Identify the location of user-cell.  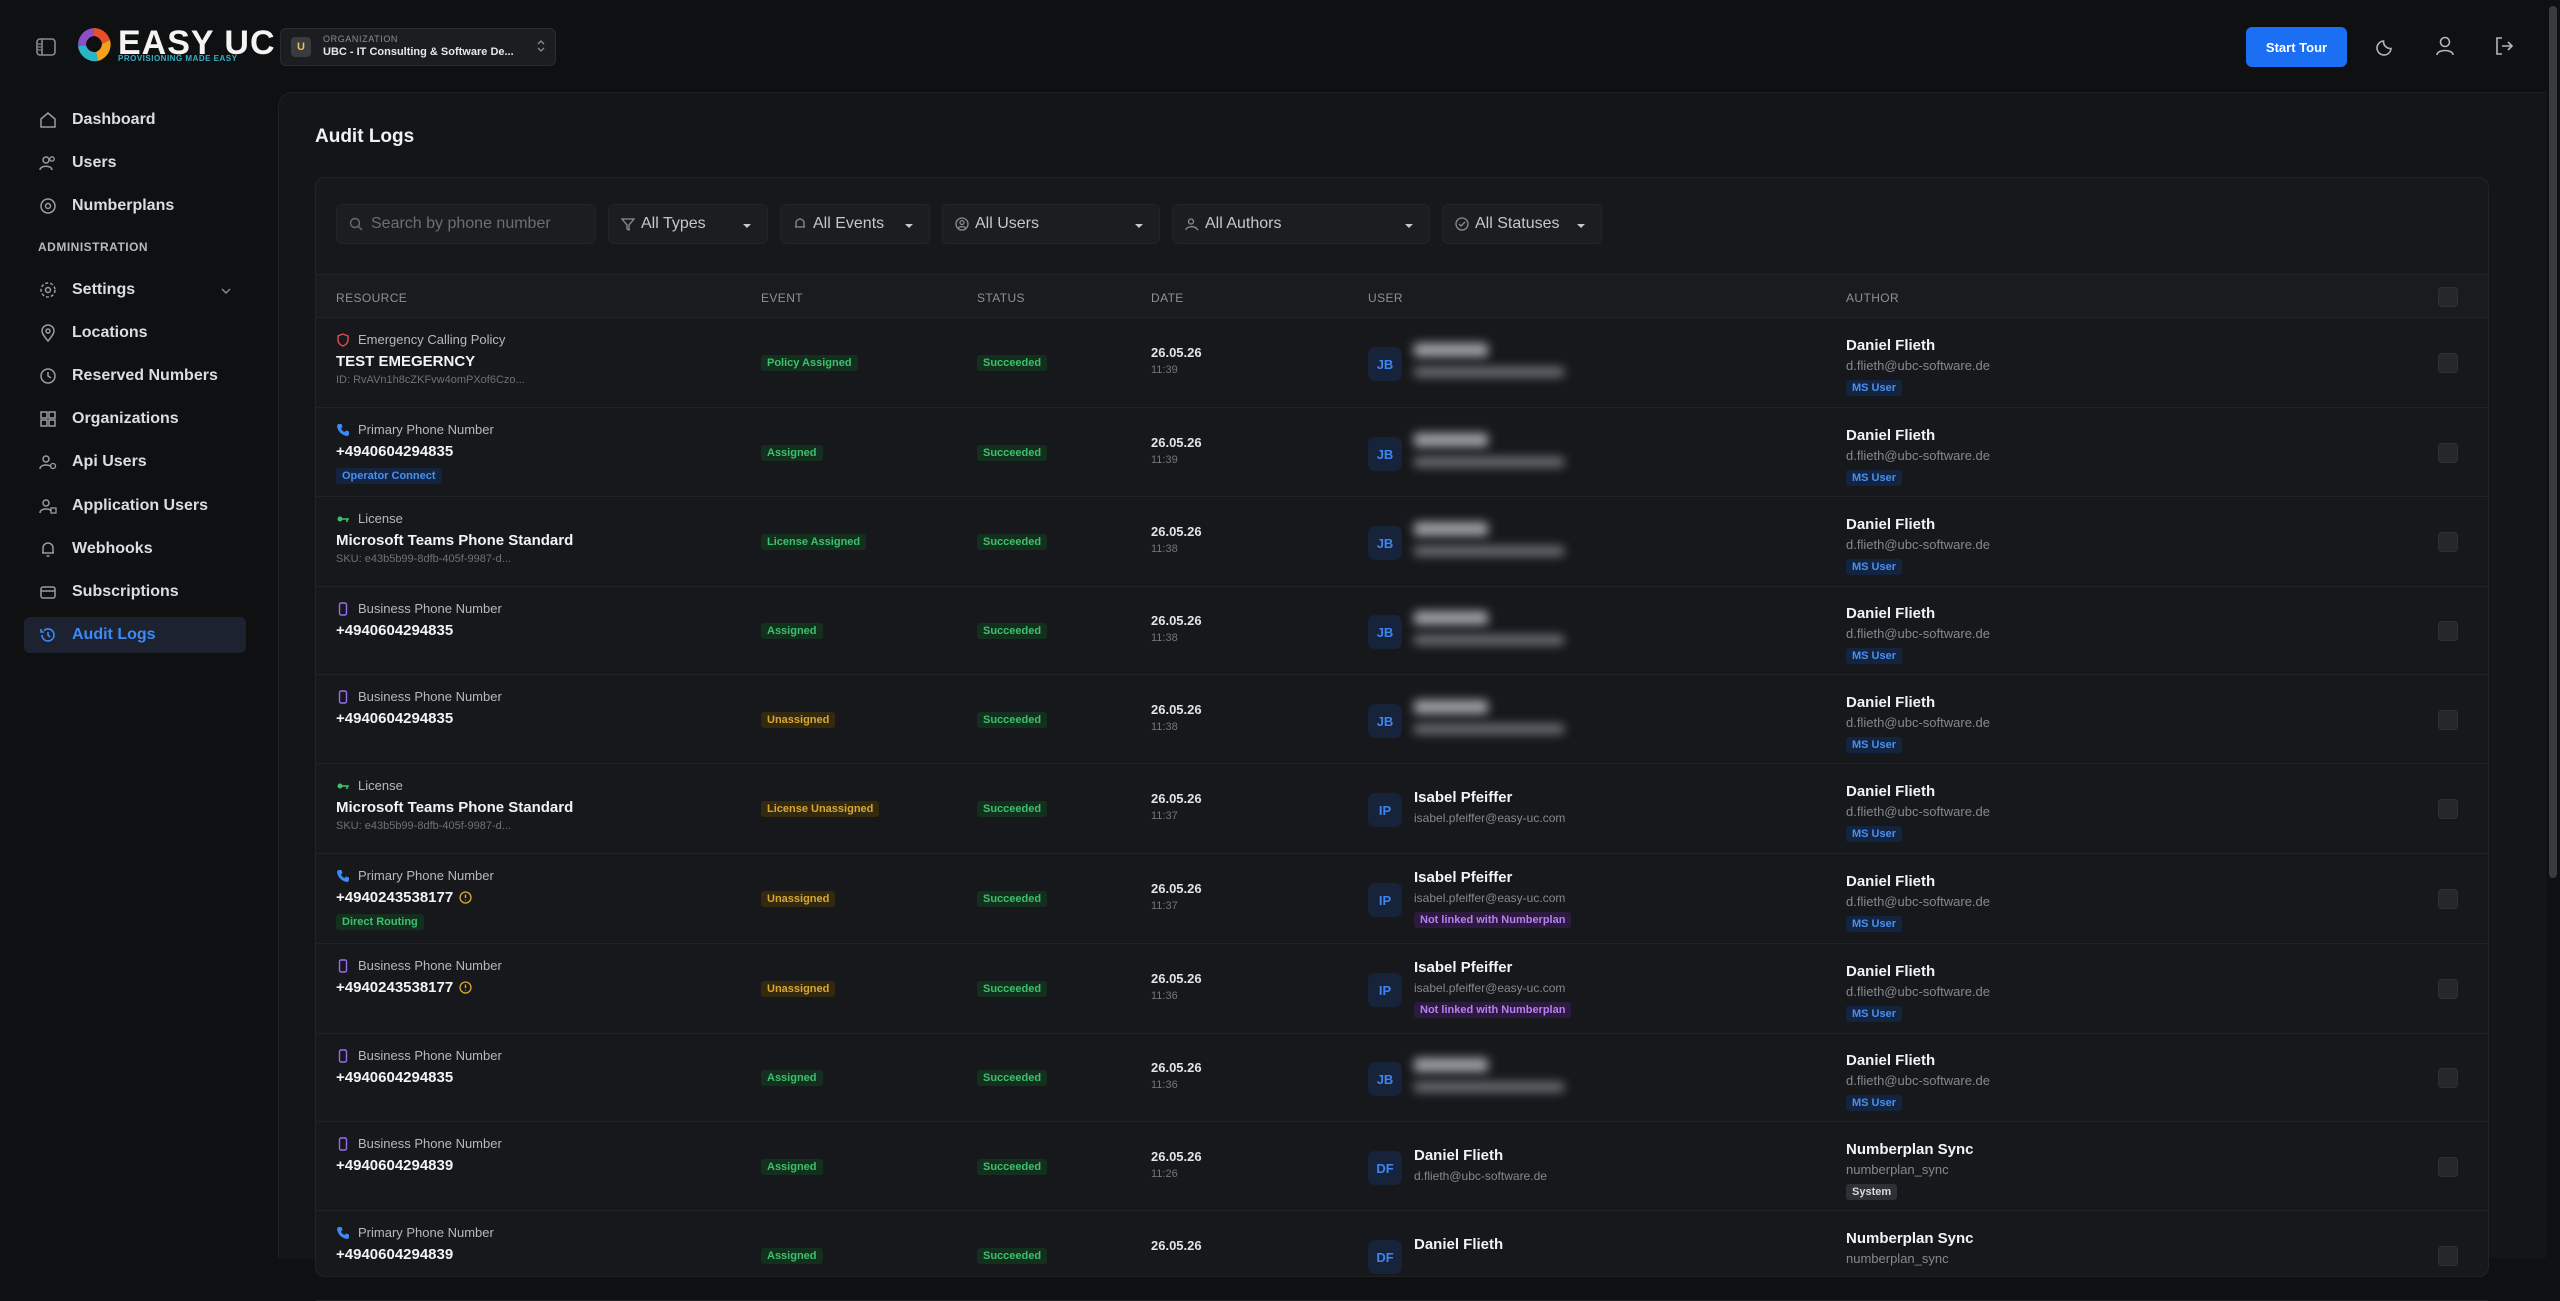
(1489, 450).